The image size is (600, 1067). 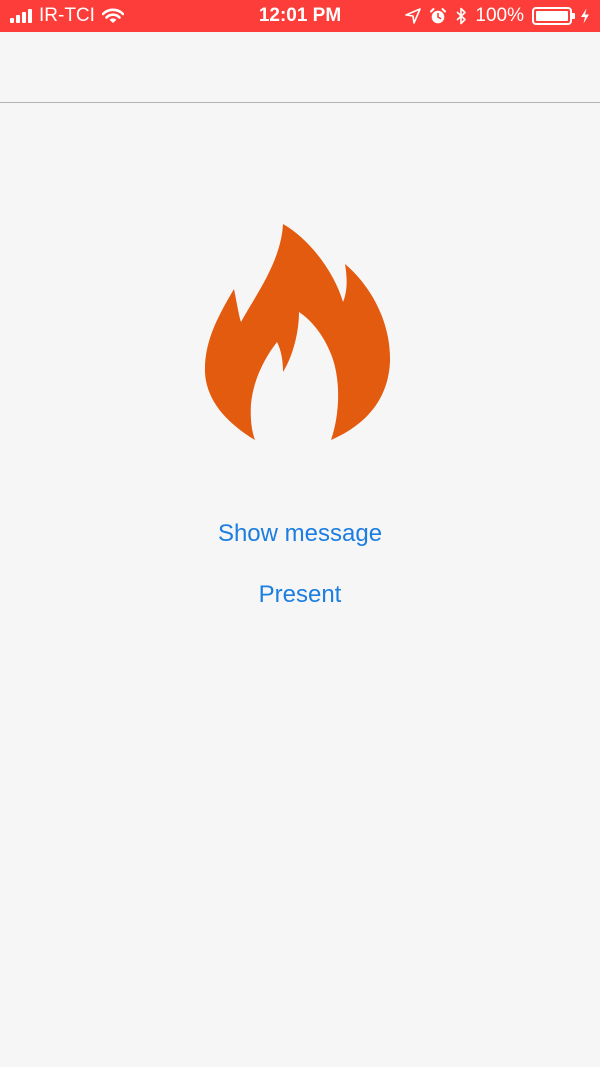 What do you see at coordinates (438, 16) in the screenshot?
I see `alarm-icon` at bounding box center [438, 16].